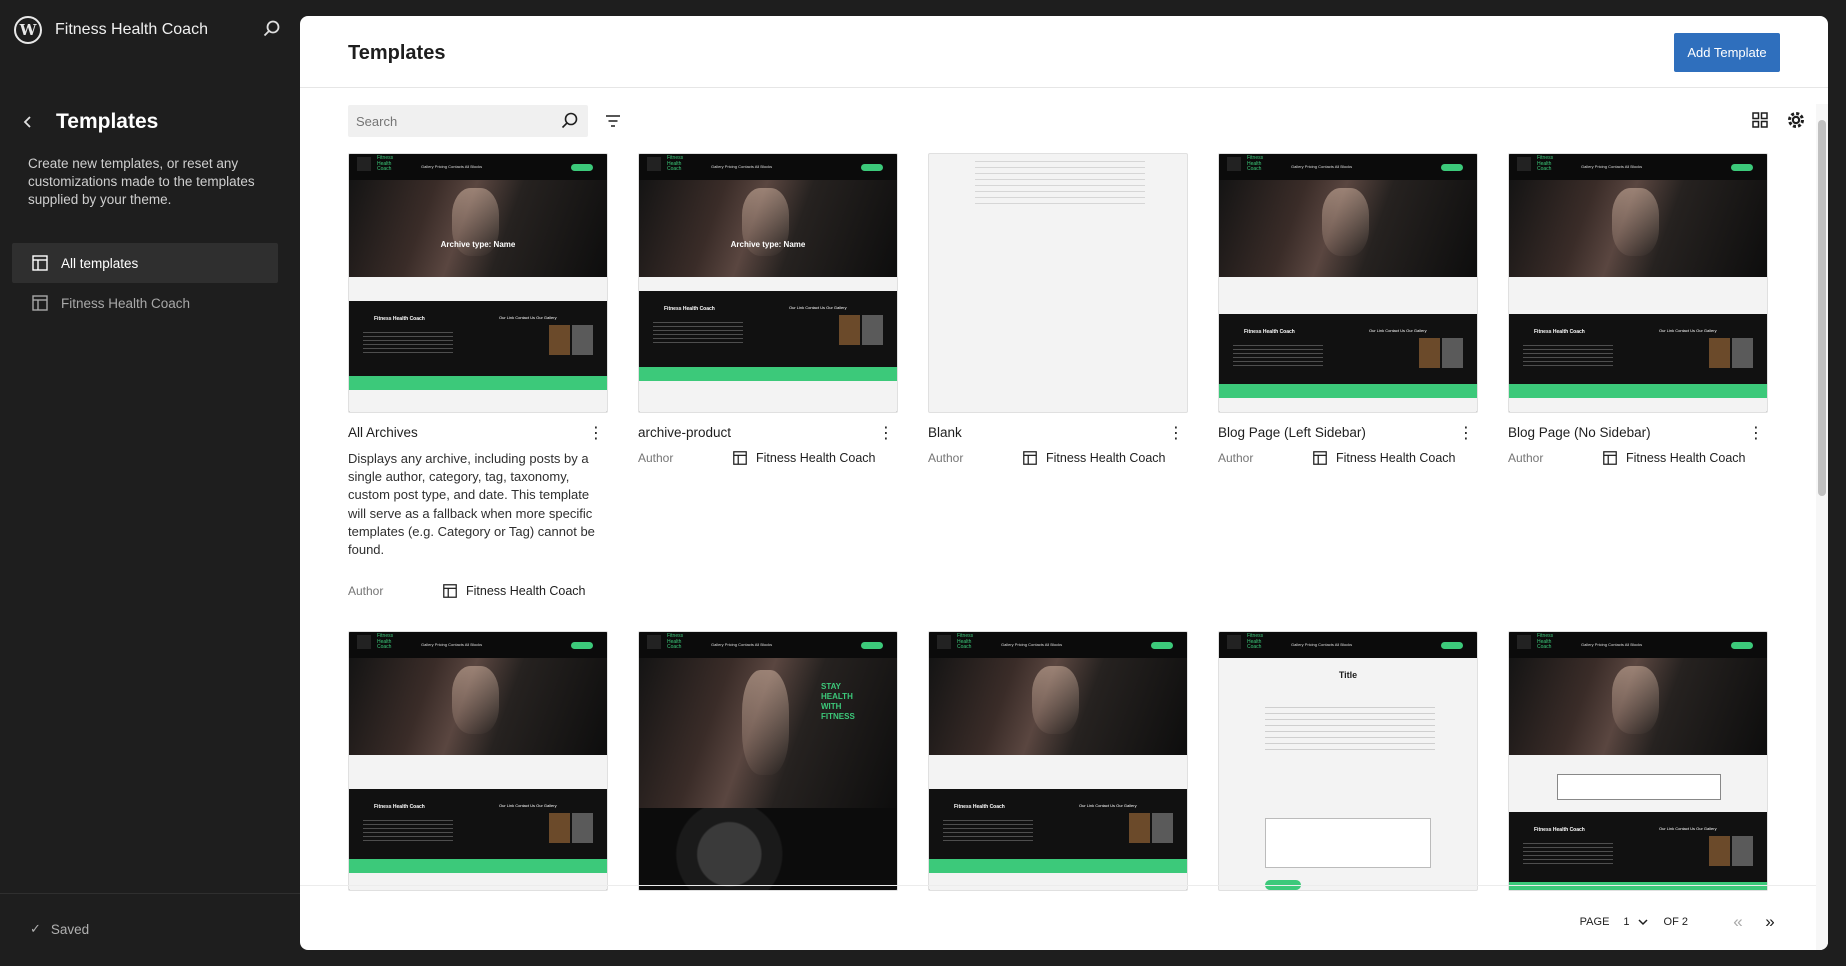  I want to click on template-preview, so click(1058, 283).